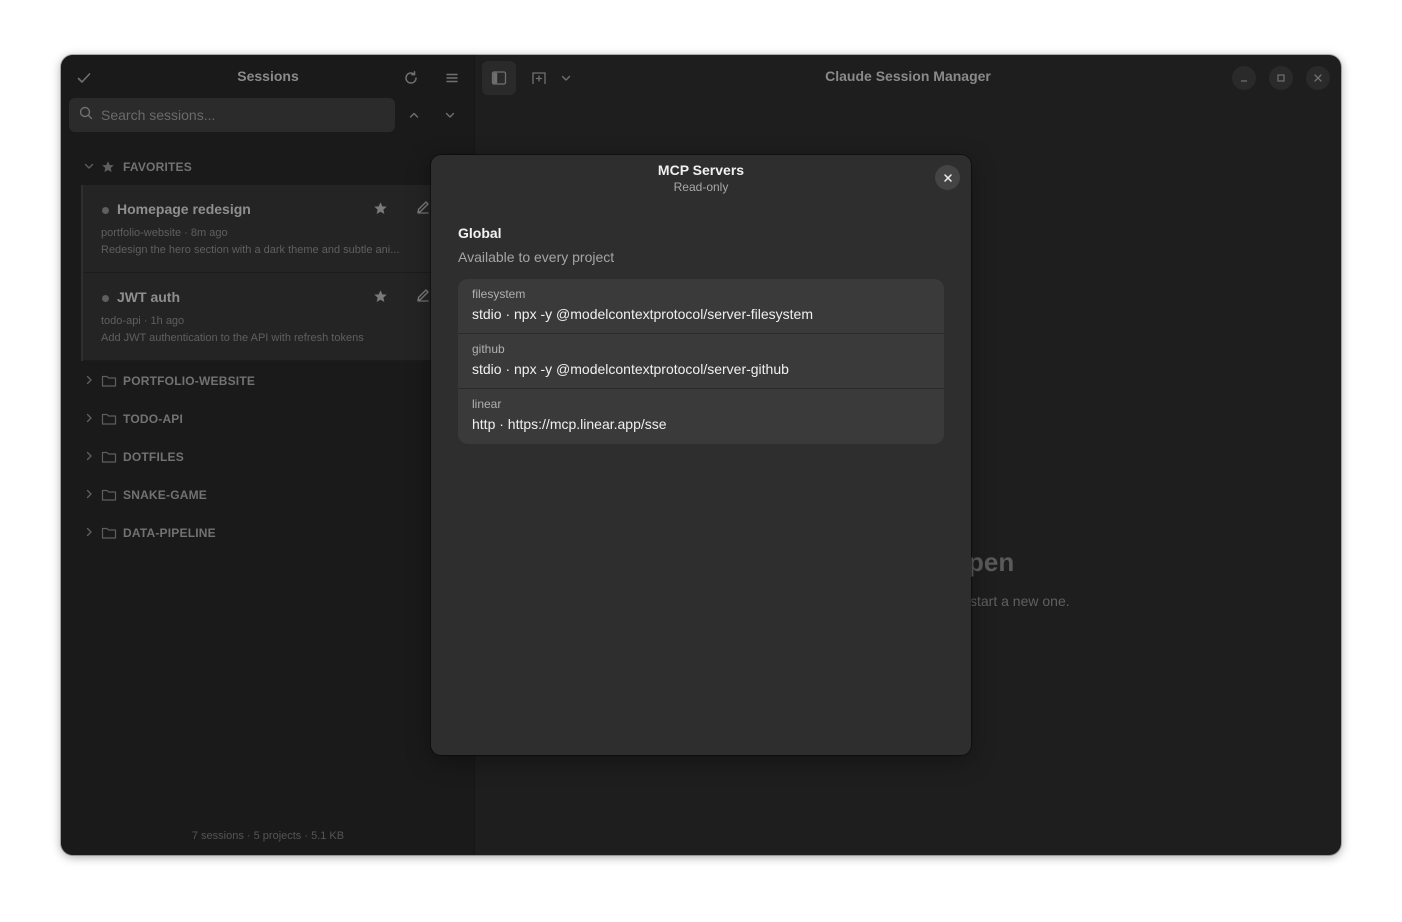 The image size is (1402, 922). I want to click on hamburger-menu-icon, so click(452, 78).